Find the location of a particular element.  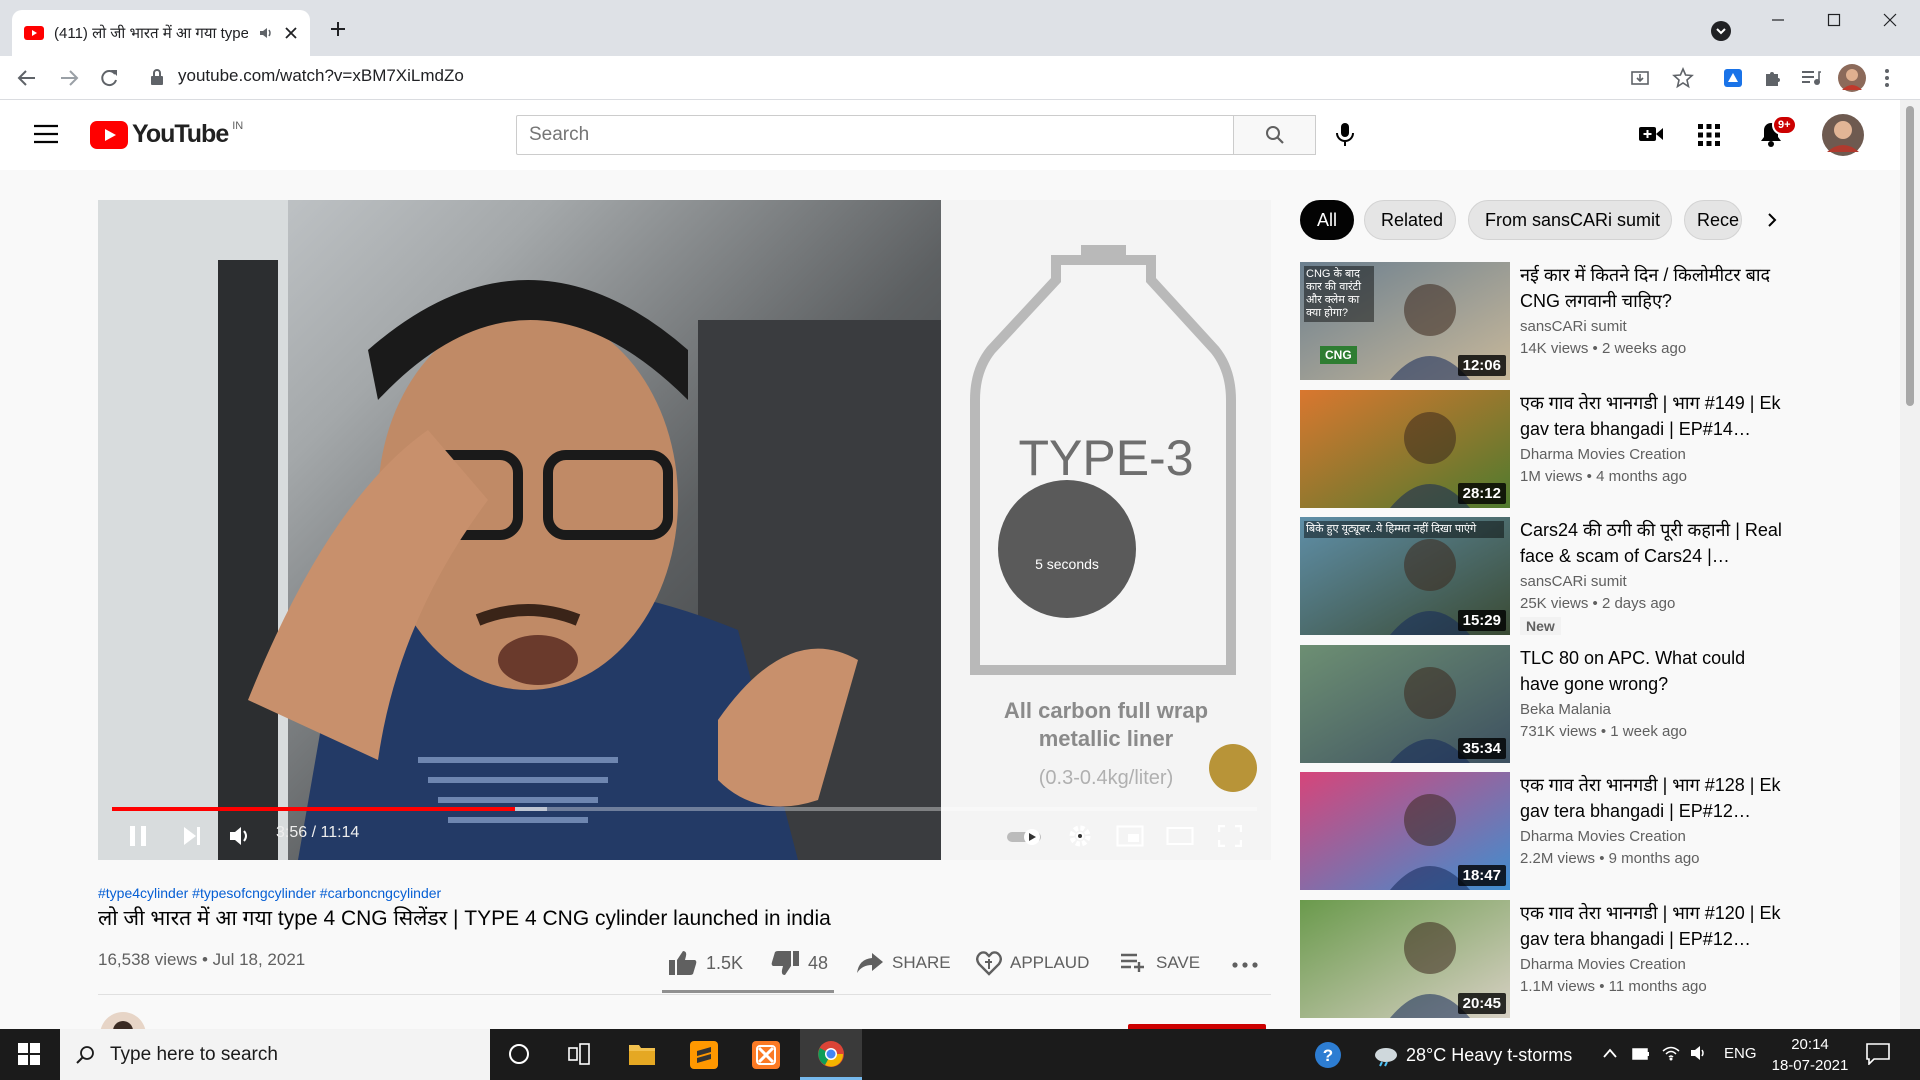

extension-icon is located at coordinates (1733, 78).